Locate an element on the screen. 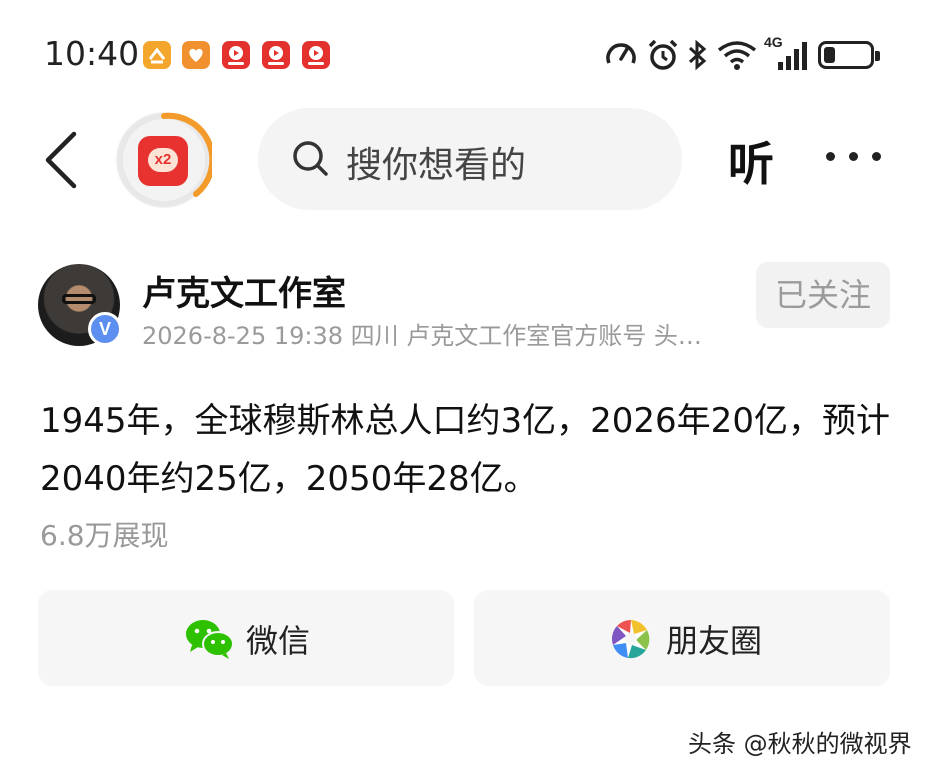 The image size is (928, 771). search-placeholder: 搜你想看的 is located at coordinates (436, 165).